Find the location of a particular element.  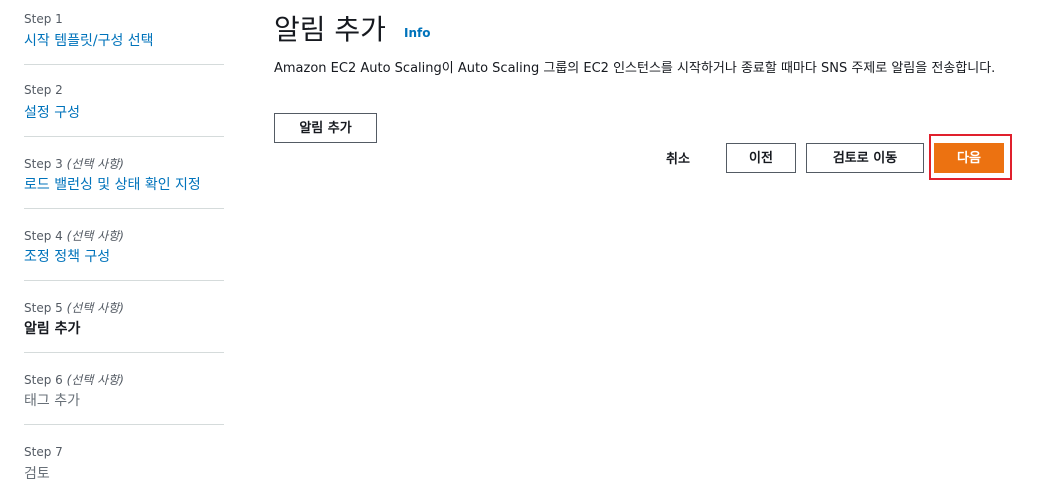

step-4-number: Step 4 is located at coordinates (43, 236).